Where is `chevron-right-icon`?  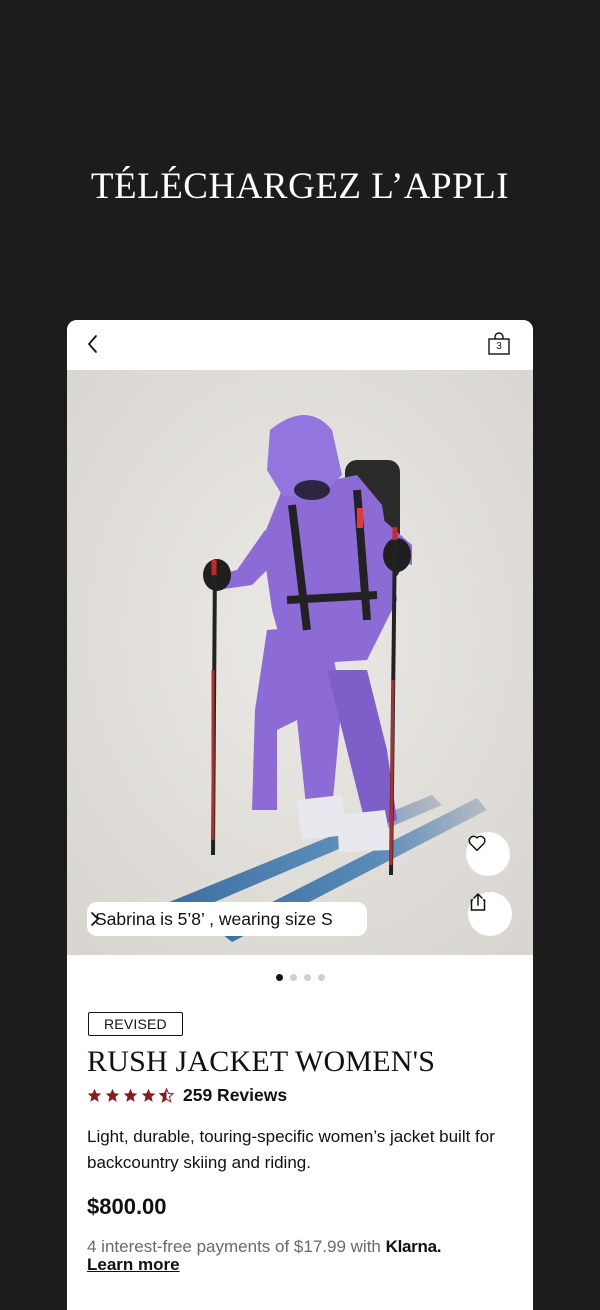 chevron-right-icon is located at coordinates (95, 919).